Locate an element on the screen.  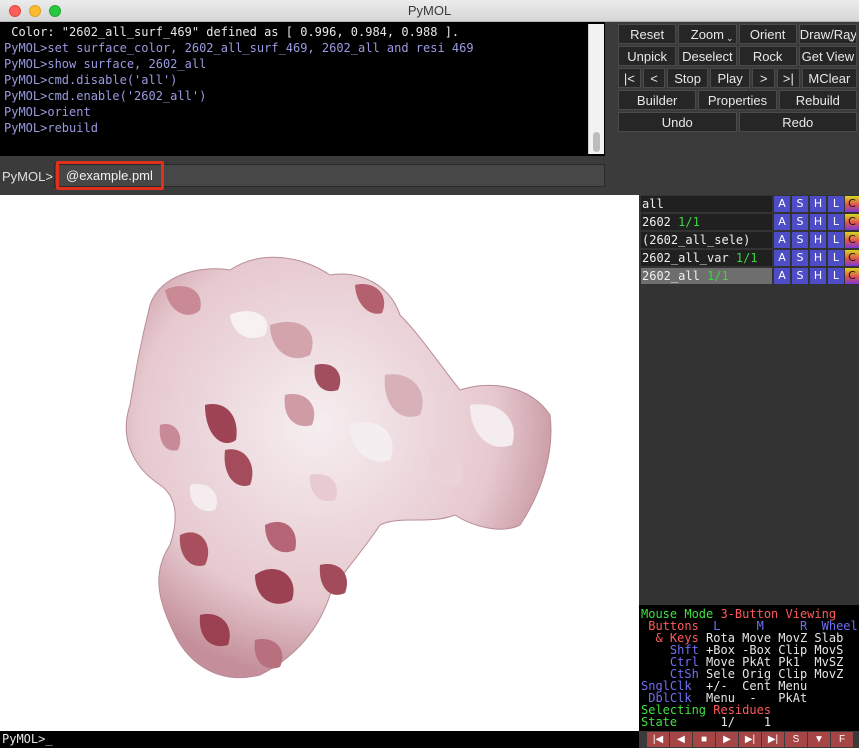
title-bar: PyMOL is located at coordinates (429, 11).